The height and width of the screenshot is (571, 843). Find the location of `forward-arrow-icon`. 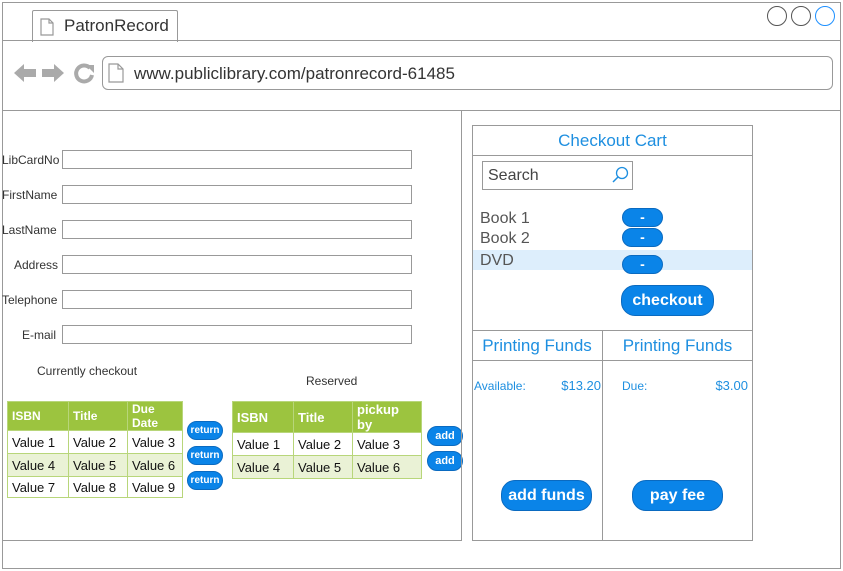

forward-arrow-icon is located at coordinates (53, 73).